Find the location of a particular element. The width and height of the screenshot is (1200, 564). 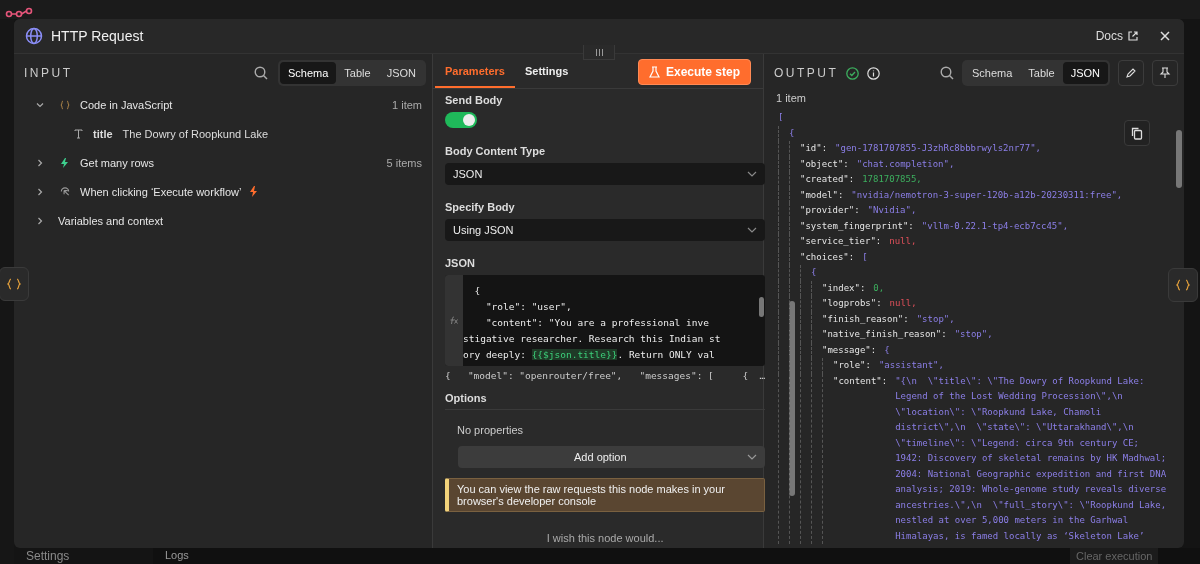

item-count: 5 items is located at coordinates (404, 162).